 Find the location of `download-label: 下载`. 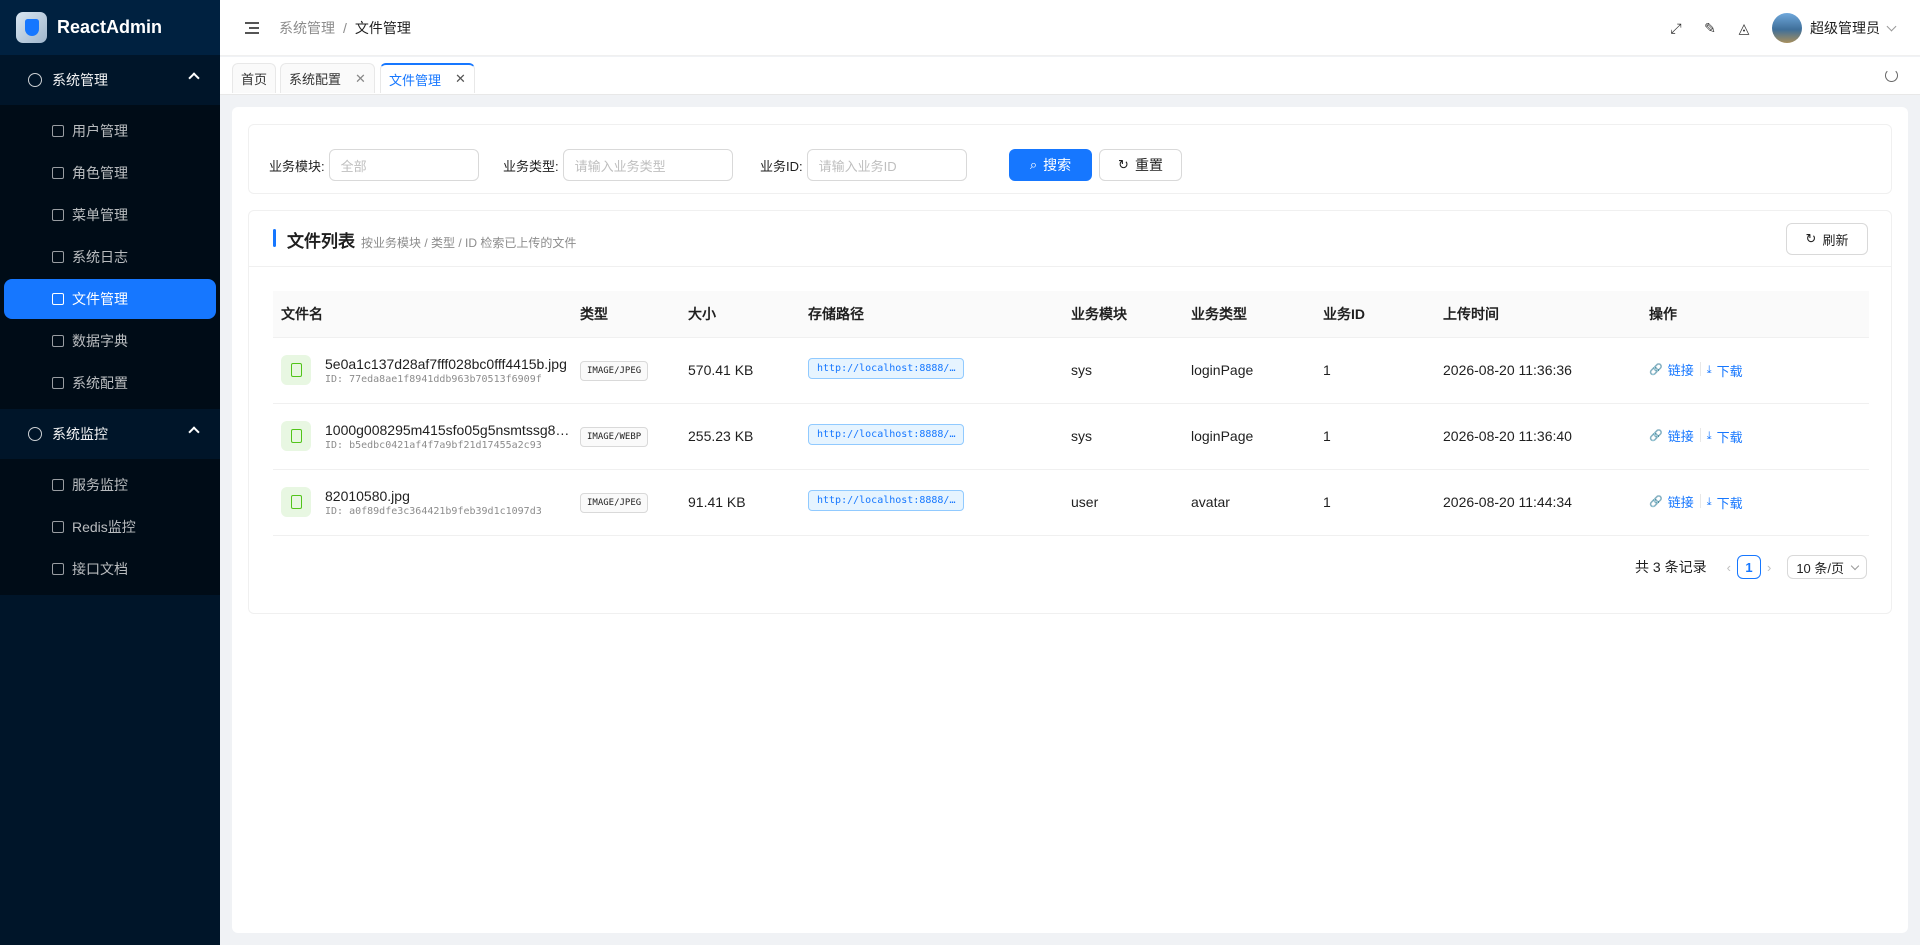

download-label: 下载 is located at coordinates (1729, 503).